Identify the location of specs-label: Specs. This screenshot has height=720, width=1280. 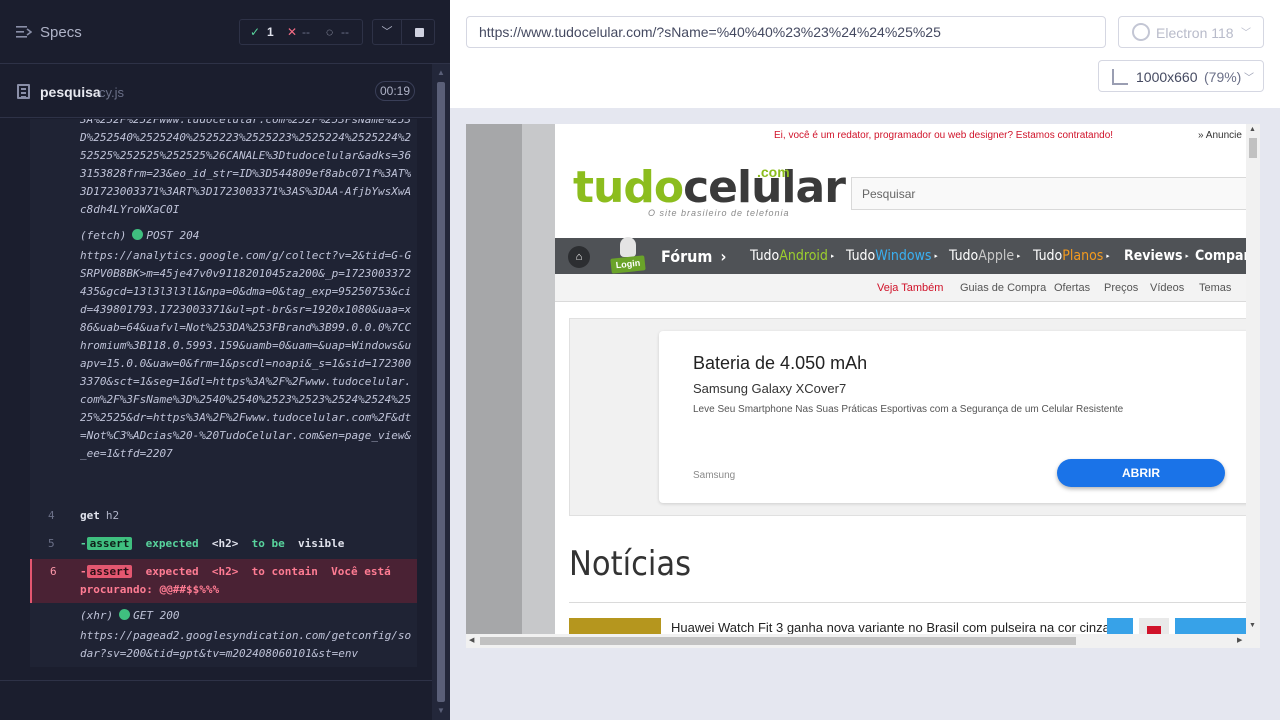
(61, 32).